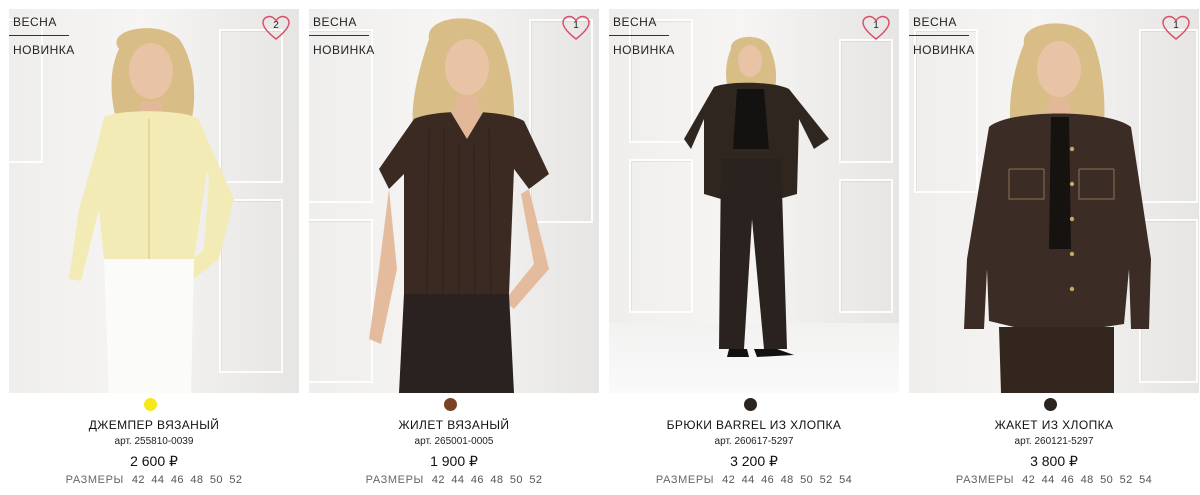 The image size is (1200, 495). I want to click on product-price: 3 200 ₽, so click(754, 461).